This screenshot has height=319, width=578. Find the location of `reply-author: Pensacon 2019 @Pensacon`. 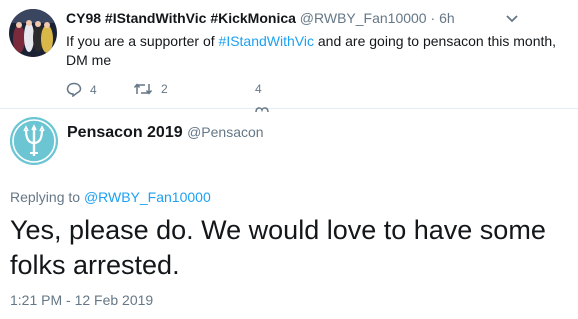

reply-author: Pensacon 2019 @Pensacon is located at coordinates (165, 133).